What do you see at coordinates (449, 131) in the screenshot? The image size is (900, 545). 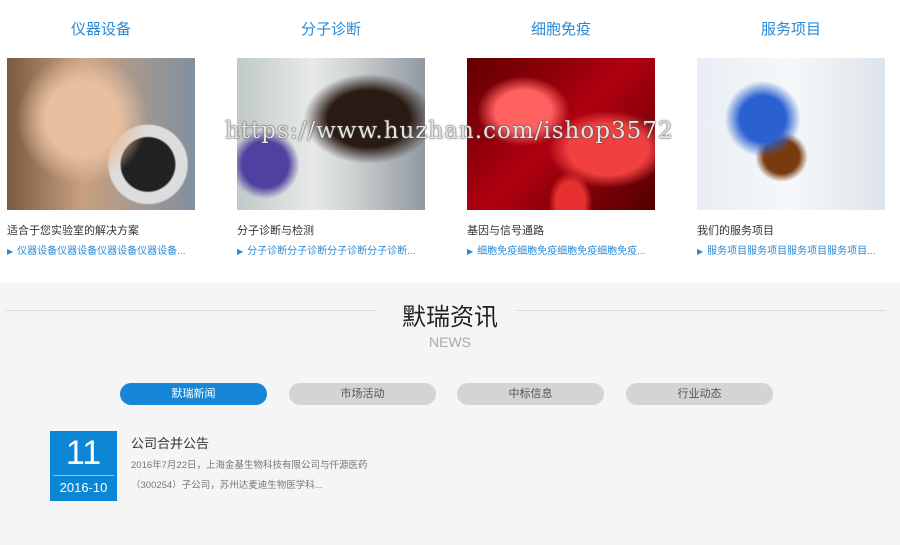 I see `watermark: https://www.huzhan.com/ishop3572` at bounding box center [449, 131].